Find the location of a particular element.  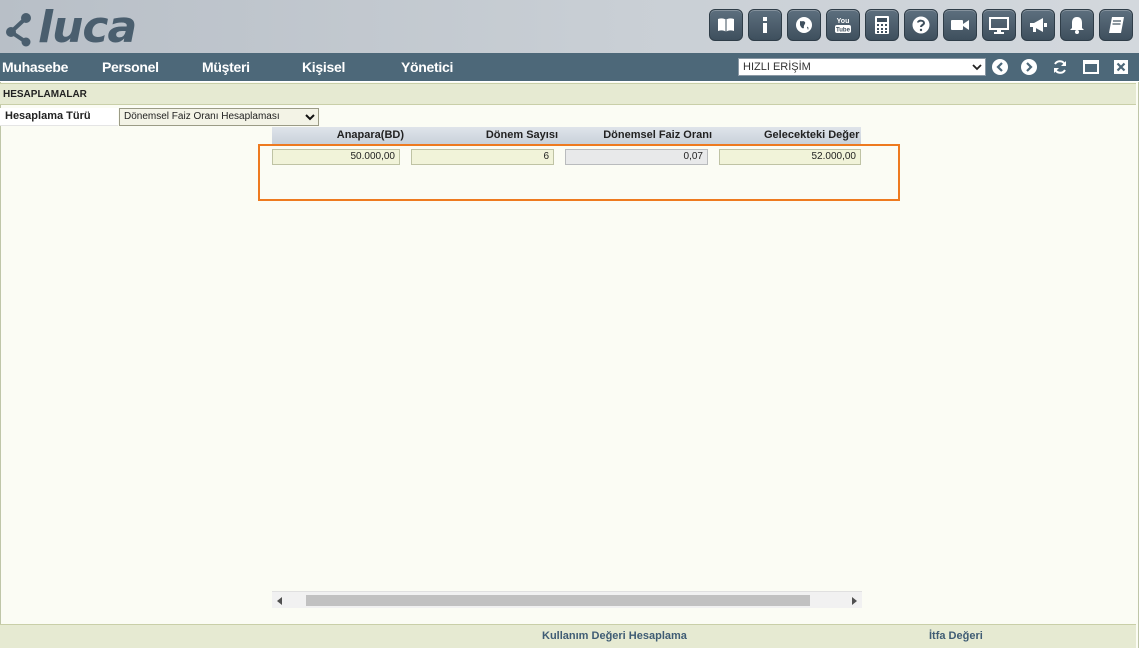

close-button is located at coordinates (1121, 67).